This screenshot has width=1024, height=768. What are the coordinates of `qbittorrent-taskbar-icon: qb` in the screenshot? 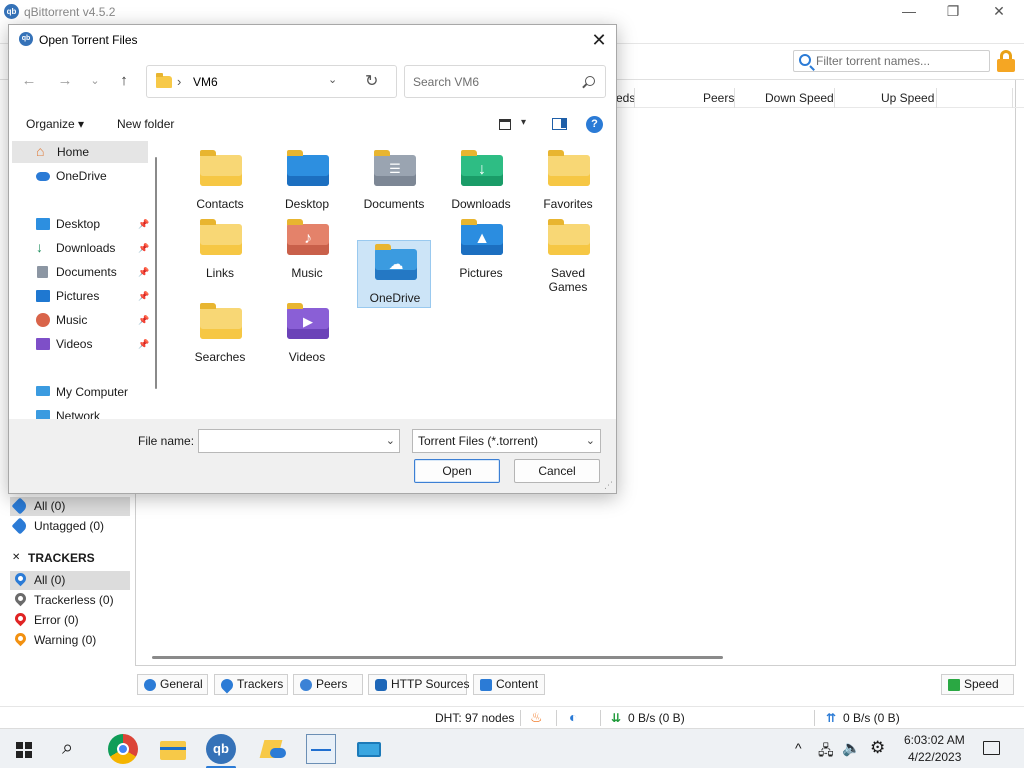 It's located at (221, 749).